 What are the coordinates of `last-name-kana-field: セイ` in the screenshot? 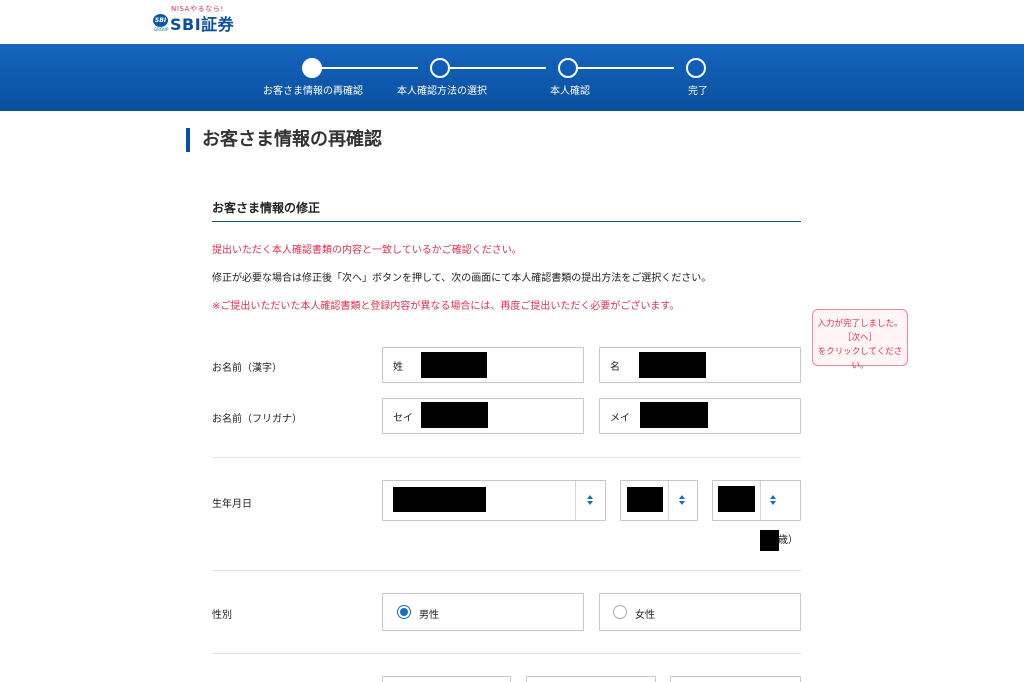 It's located at (483, 416).